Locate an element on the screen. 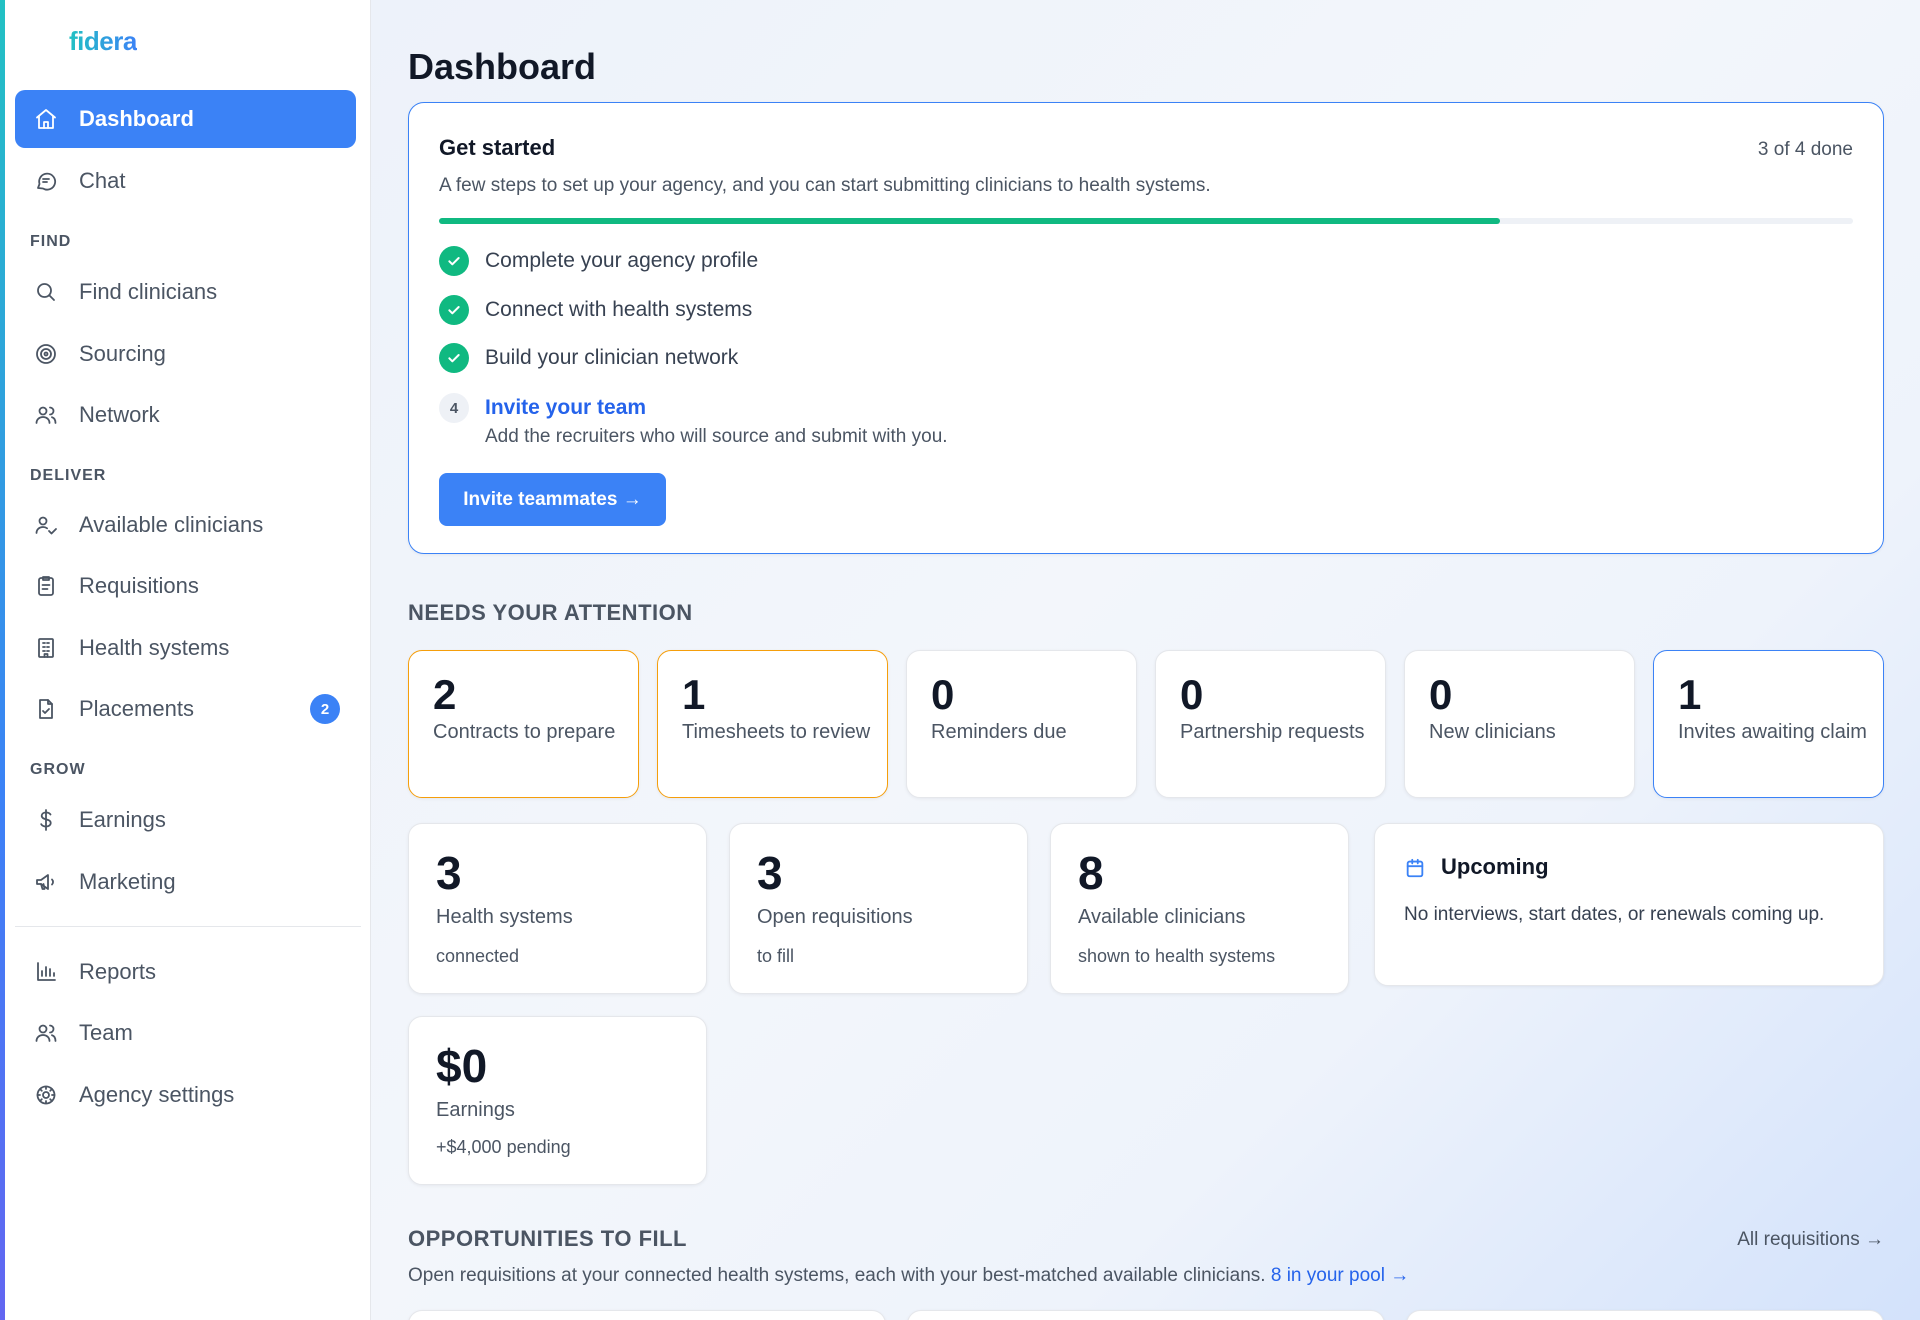 The width and height of the screenshot is (1920, 1320). get-started-title: Get started is located at coordinates (497, 147).